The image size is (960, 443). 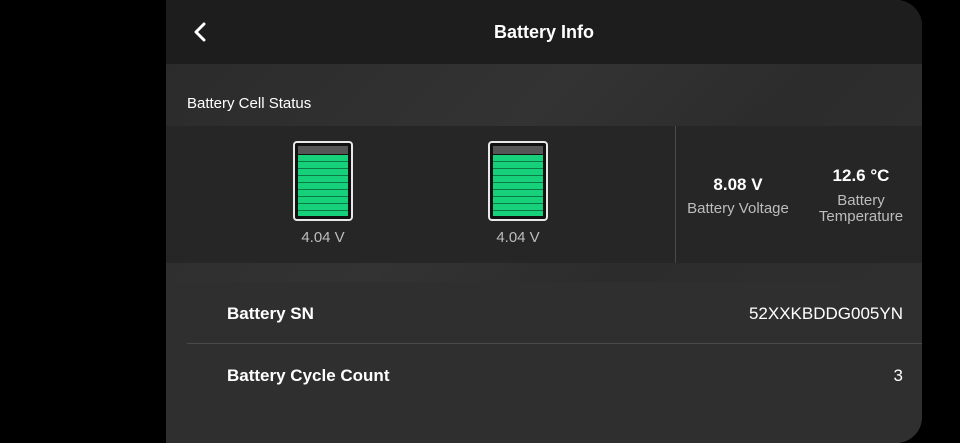 I want to click on battery-cell-2-icon, so click(x=518, y=181).